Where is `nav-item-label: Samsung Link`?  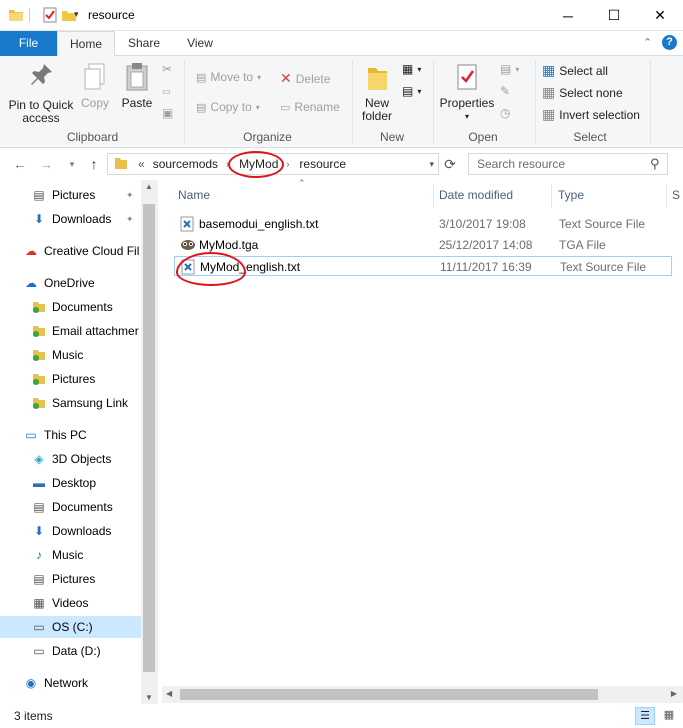
nav-item-label: Samsung Link is located at coordinates (90, 403).